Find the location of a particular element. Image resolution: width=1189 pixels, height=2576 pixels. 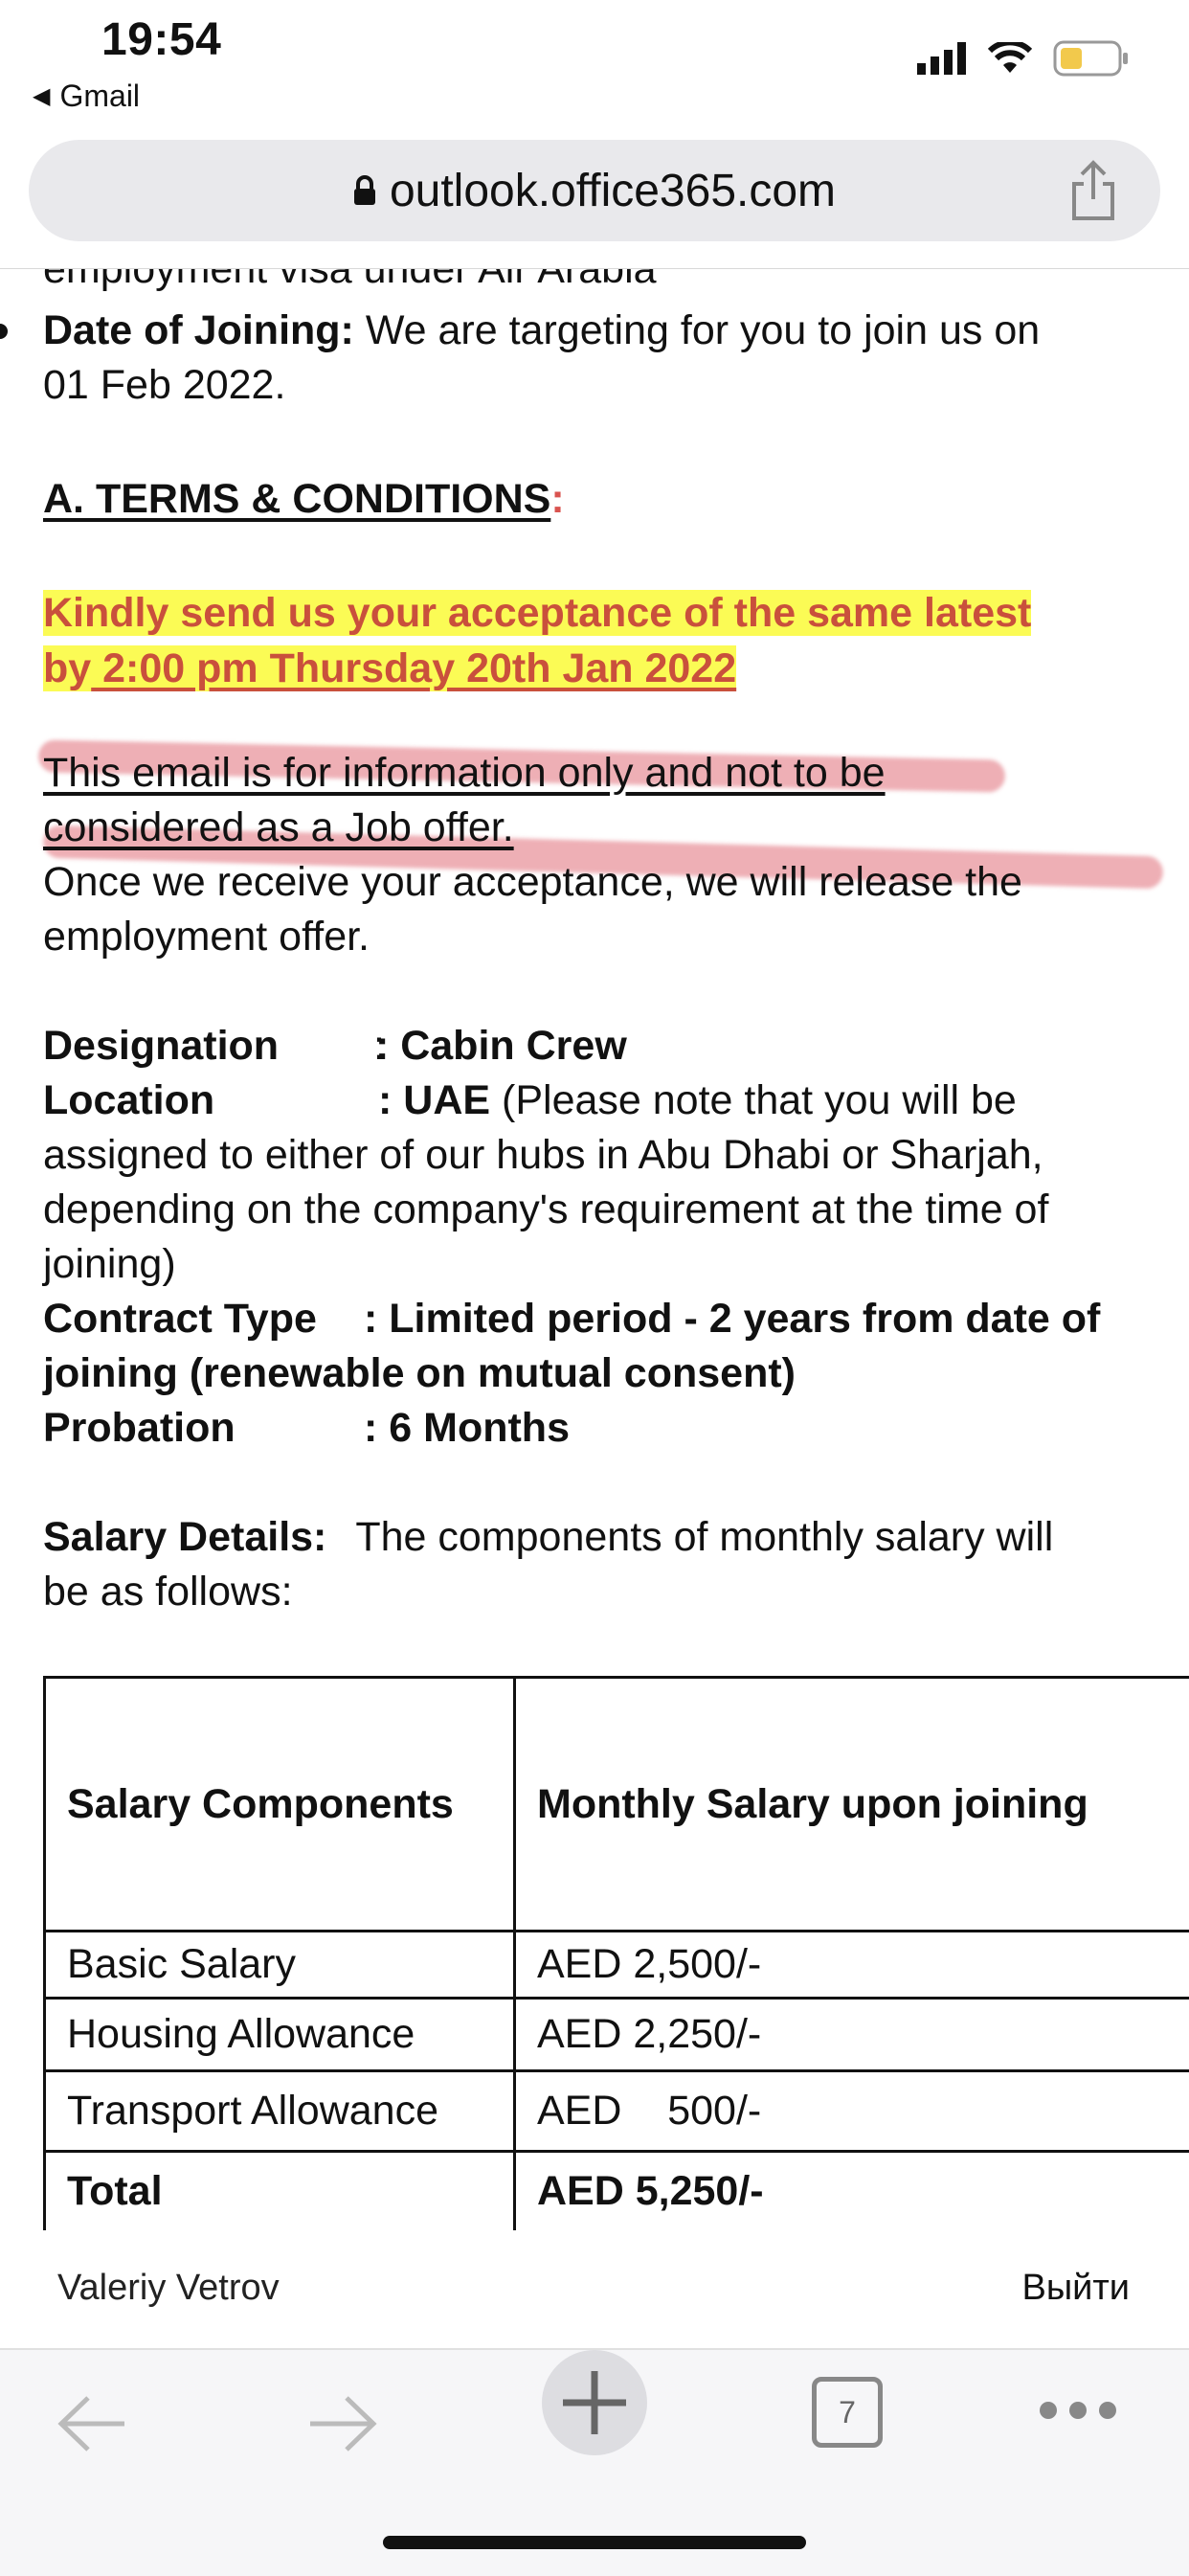

table-cell: AED 5,250/- is located at coordinates (852, 2191).